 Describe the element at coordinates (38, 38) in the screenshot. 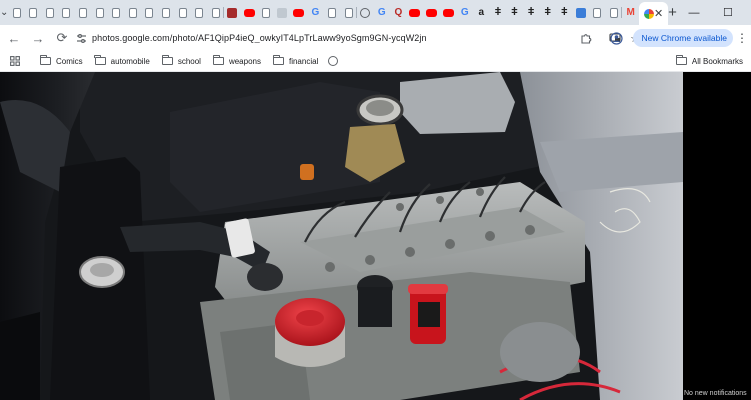

I see `forward-button: →` at that location.